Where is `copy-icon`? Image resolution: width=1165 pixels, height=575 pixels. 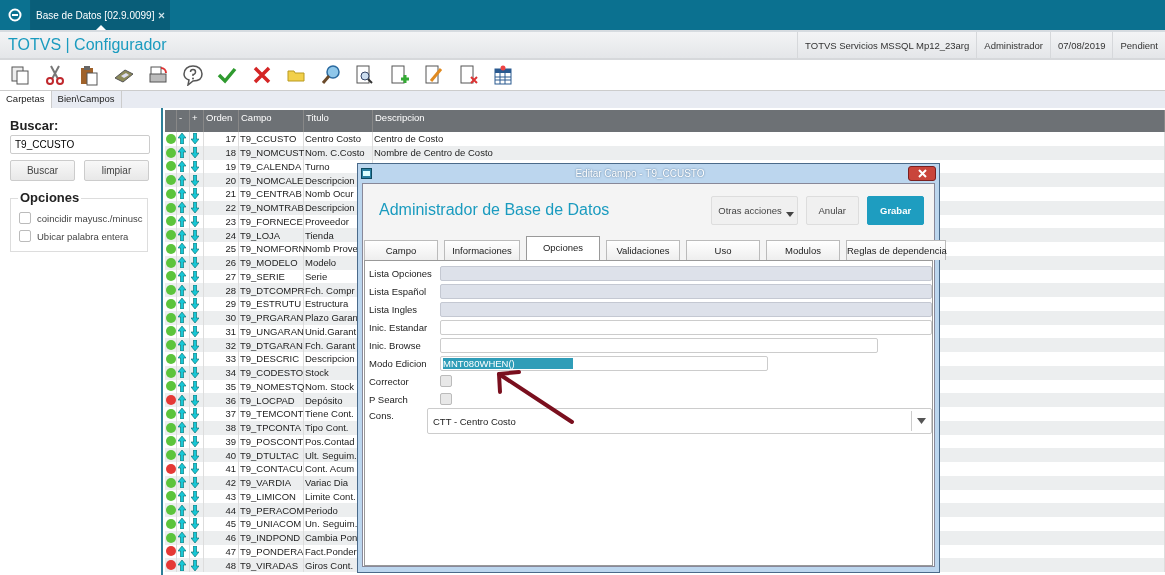 copy-icon is located at coordinates (20, 75).